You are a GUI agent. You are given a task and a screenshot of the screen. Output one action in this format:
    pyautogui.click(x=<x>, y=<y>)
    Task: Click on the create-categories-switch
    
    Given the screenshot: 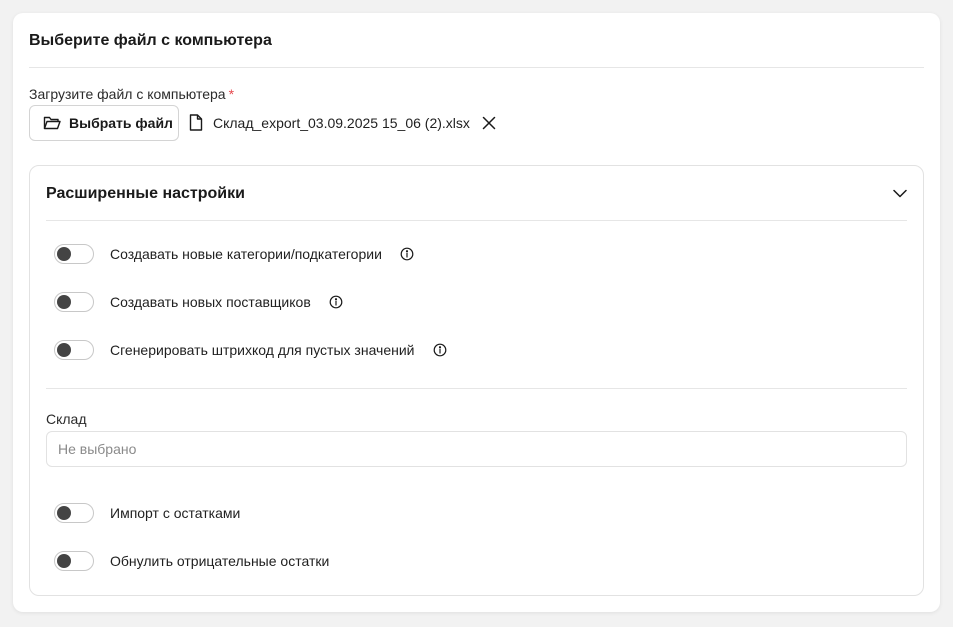 What is the action you would take?
    pyautogui.click(x=74, y=254)
    